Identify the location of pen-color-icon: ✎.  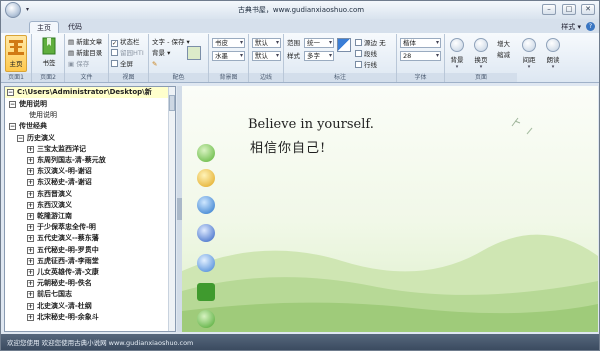
(154, 64).